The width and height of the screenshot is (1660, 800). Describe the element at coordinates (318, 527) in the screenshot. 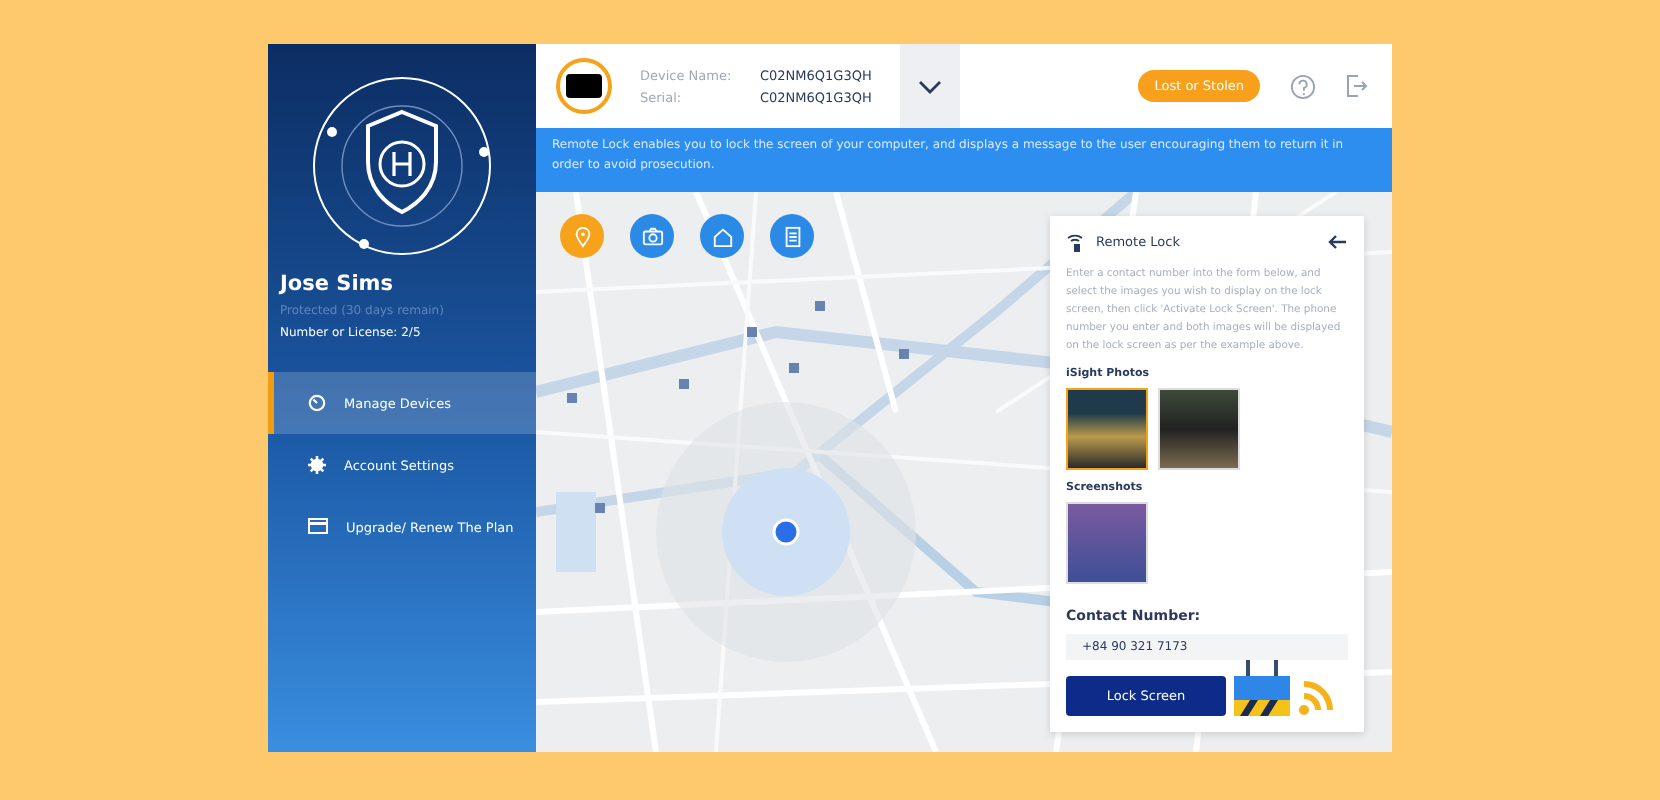

I see `card-icon` at that location.